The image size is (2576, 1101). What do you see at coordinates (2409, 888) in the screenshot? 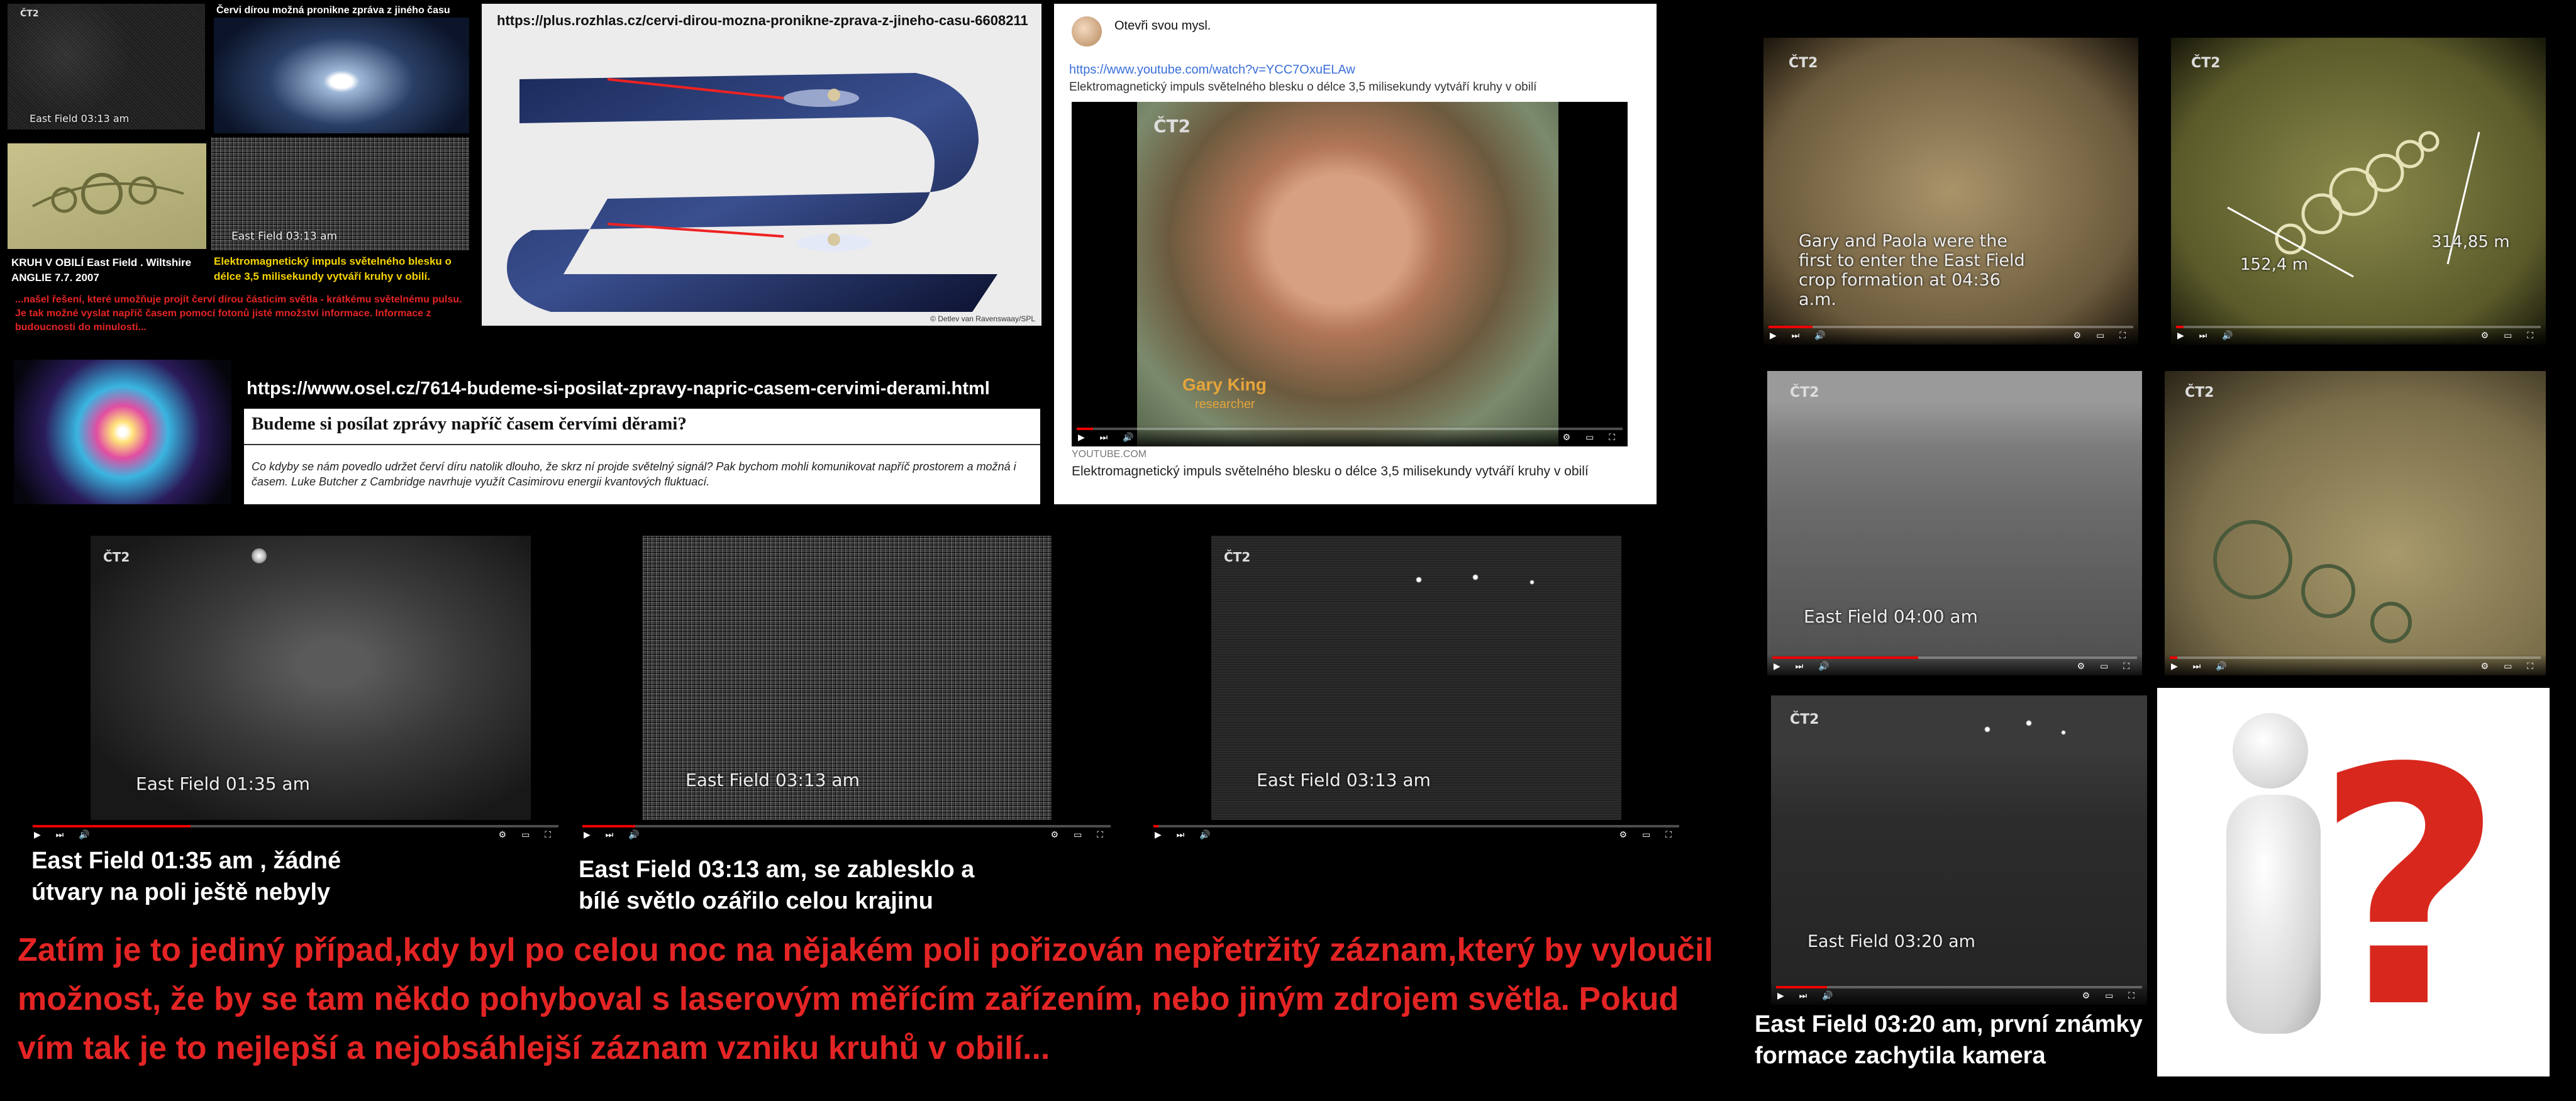
I see `question-mark-icon: ?` at bounding box center [2409, 888].